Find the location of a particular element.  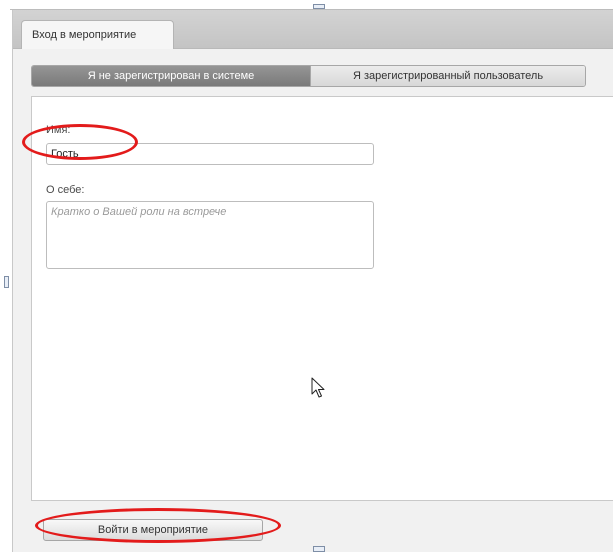

tab-join-event: Вход в мероприятие is located at coordinates (97, 34).